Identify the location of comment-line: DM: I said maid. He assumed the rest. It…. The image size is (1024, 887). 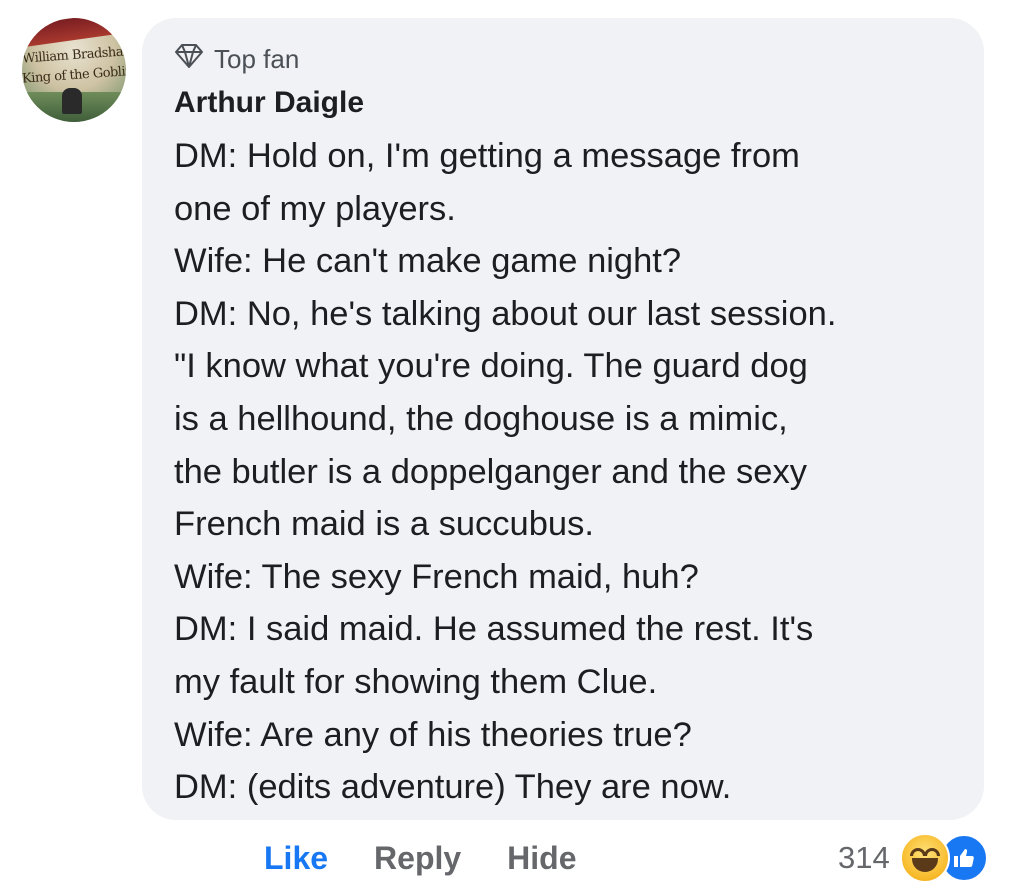
(494, 629).